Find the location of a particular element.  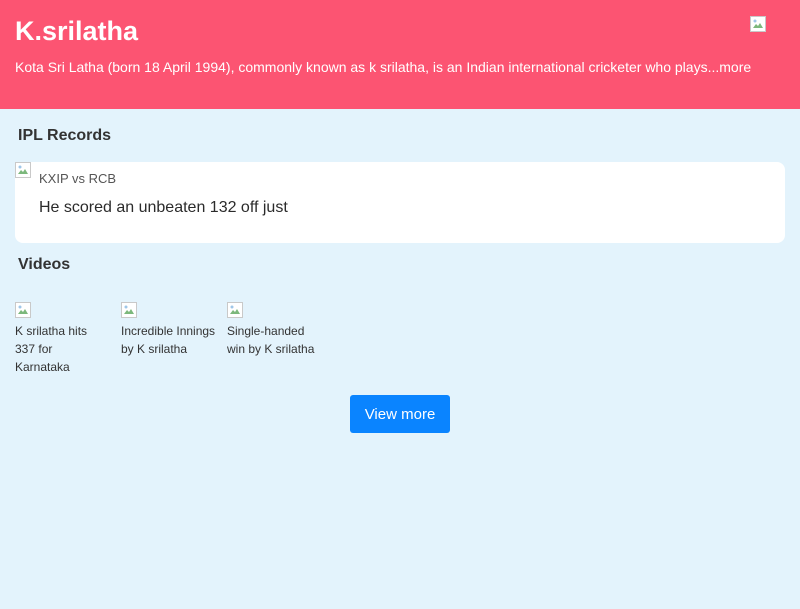

ipl-records-heading: IPL Records is located at coordinates (65, 135).